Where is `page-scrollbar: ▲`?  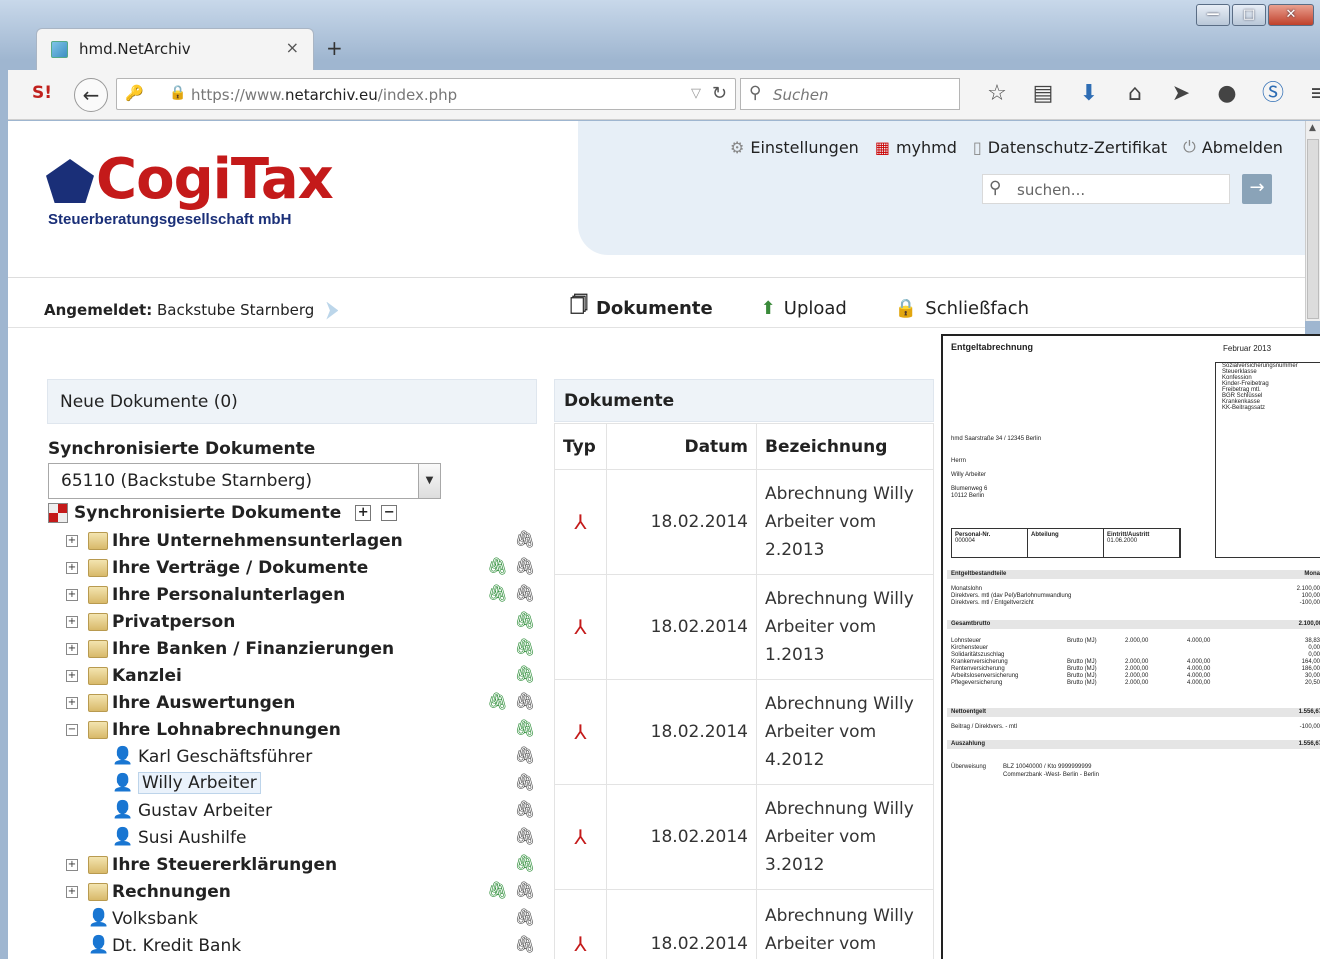
page-scrollbar: ▲ is located at coordinates (1312, 221).